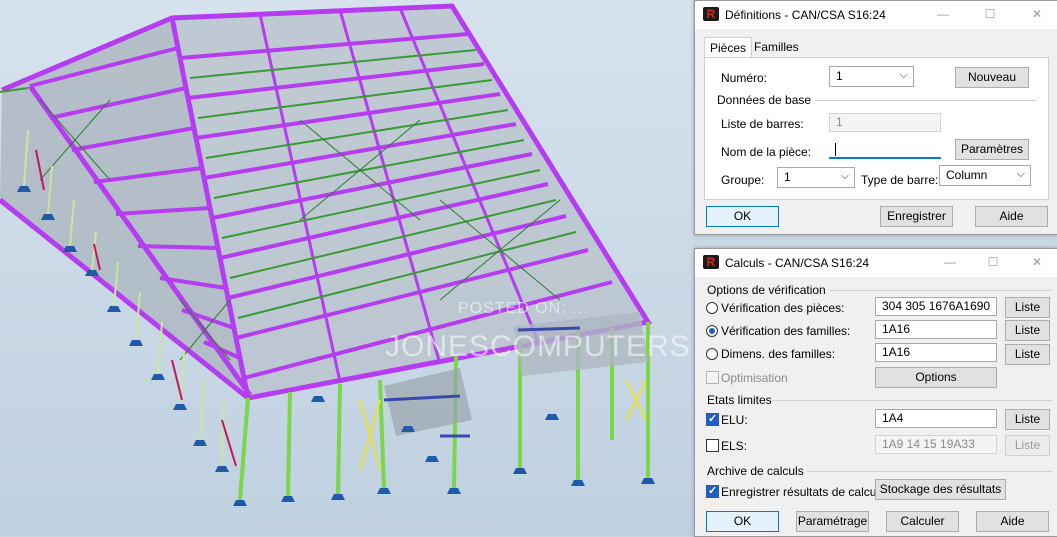 The width and height of the screenshot is (1057, 537). What do you see at coordinates (805, 15) in the screenshot?
I see `definitions-title: Définitions - CAN/CSA S16:24` at bounding box center [805, 15].